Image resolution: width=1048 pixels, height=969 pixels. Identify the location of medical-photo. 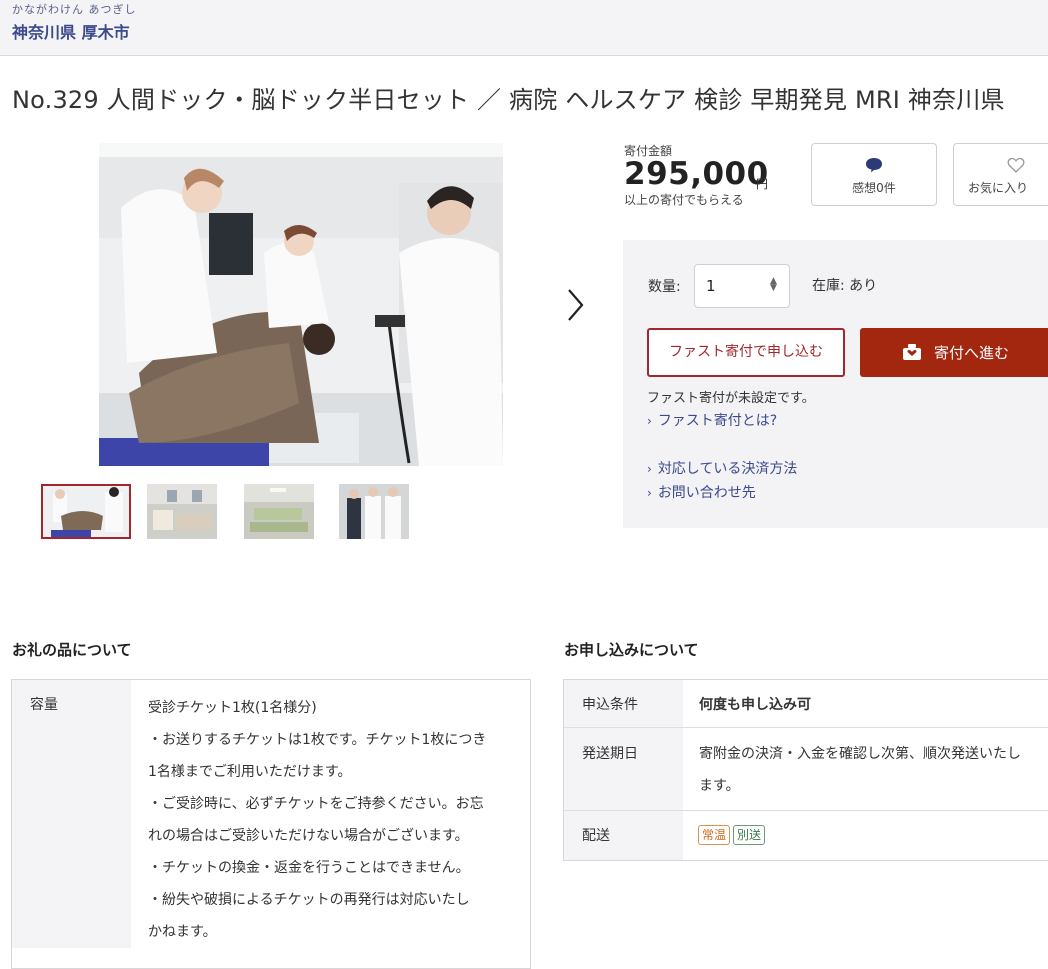
(301, 304).